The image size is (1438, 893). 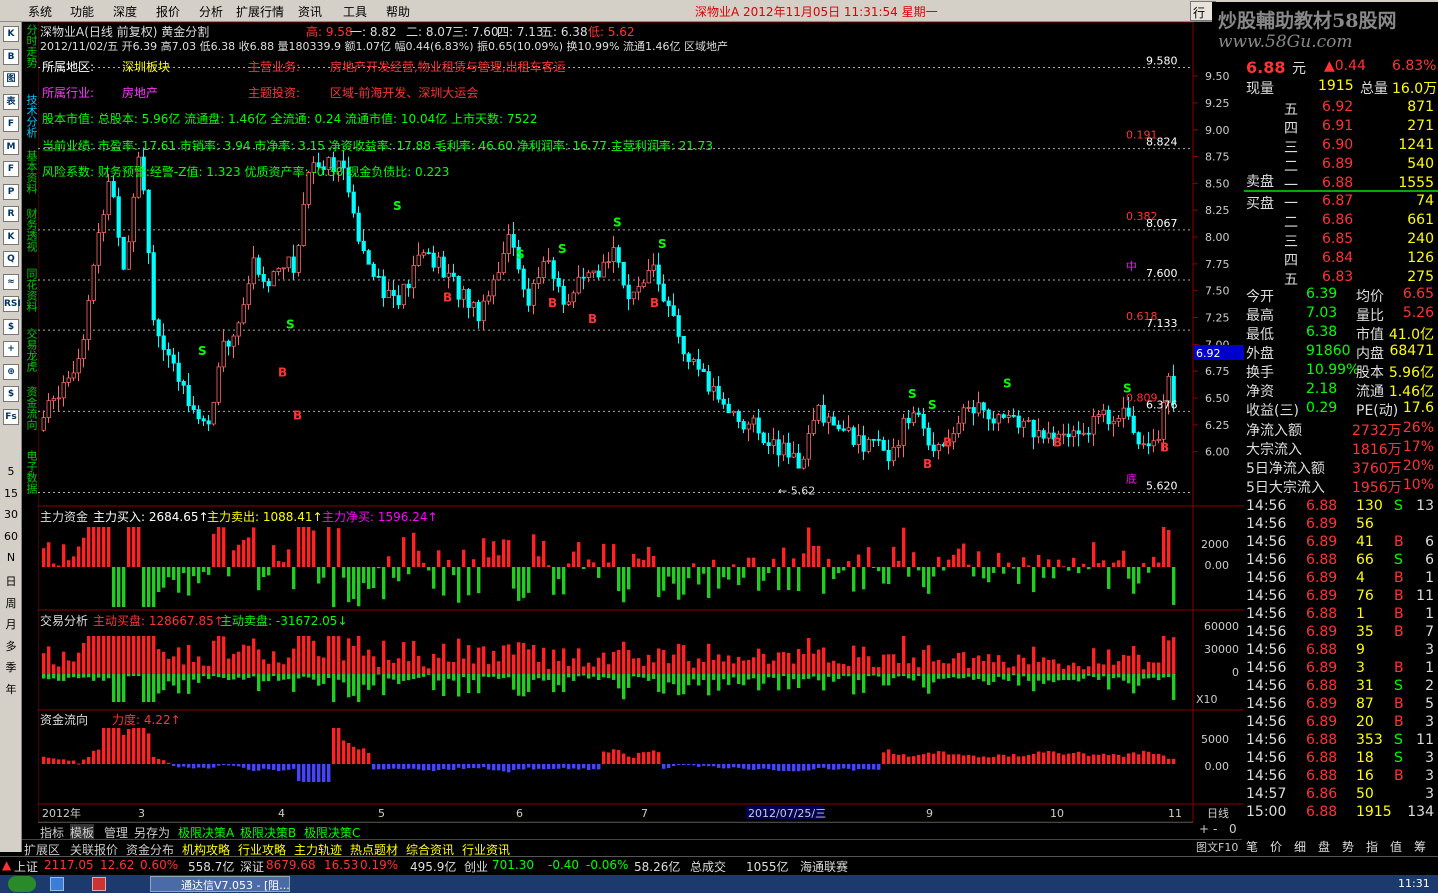 I want to click on toolbar-icon-6: F, so click(x=11, y=169).